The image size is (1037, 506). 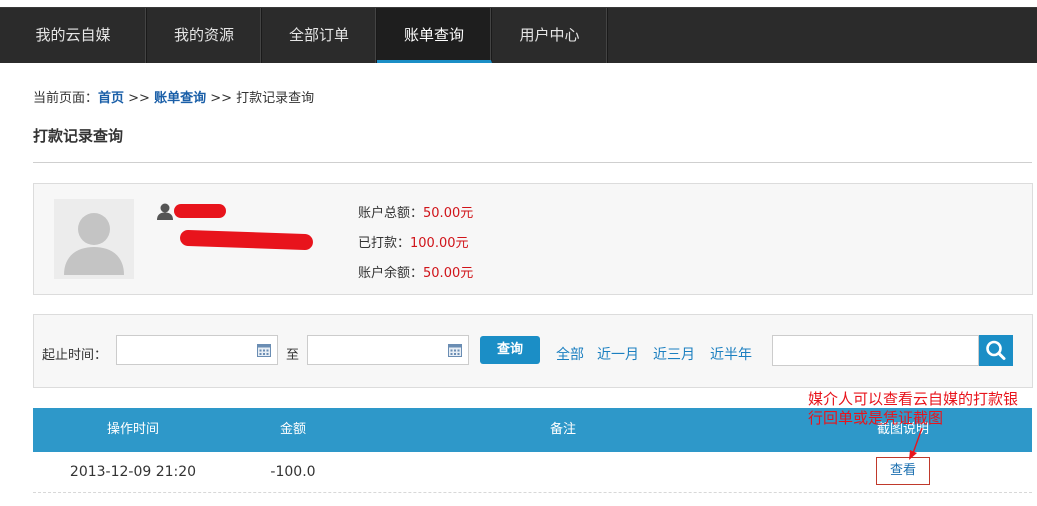 I want to click on search-input, so click(x=875, y=350).